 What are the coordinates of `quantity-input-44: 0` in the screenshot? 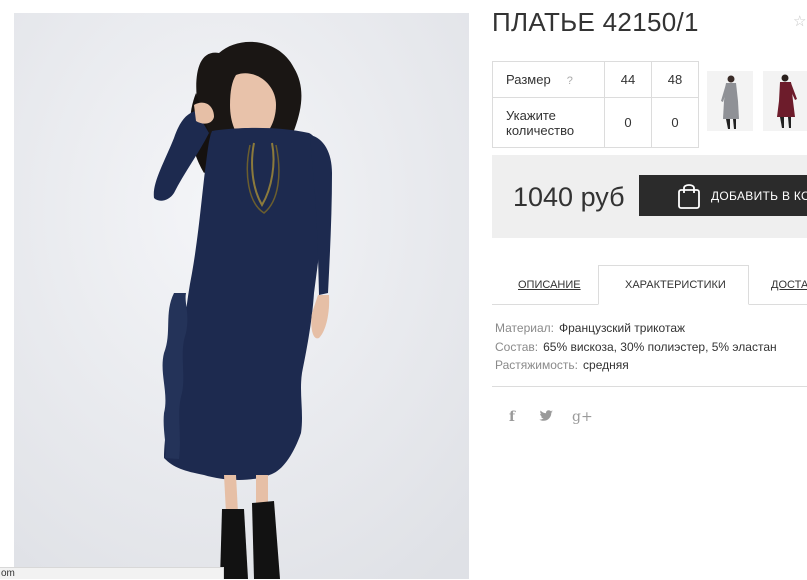 It's located at (628, 122).